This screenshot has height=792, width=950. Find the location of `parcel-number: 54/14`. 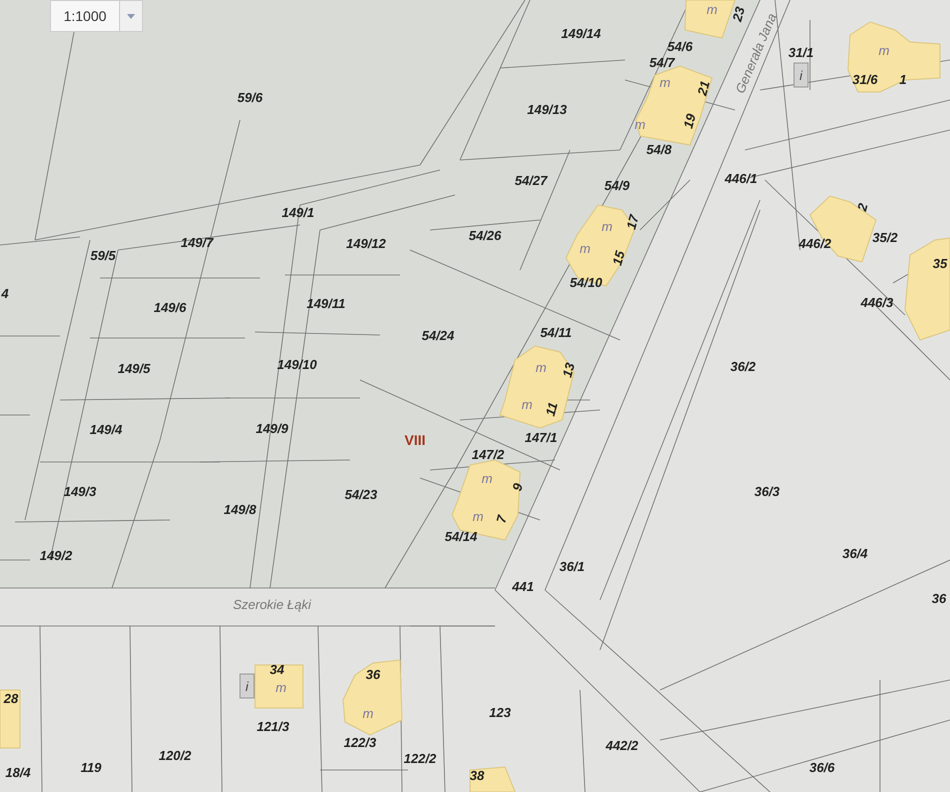

parcel-number: 54/14 is located at coordinates (461, 536).